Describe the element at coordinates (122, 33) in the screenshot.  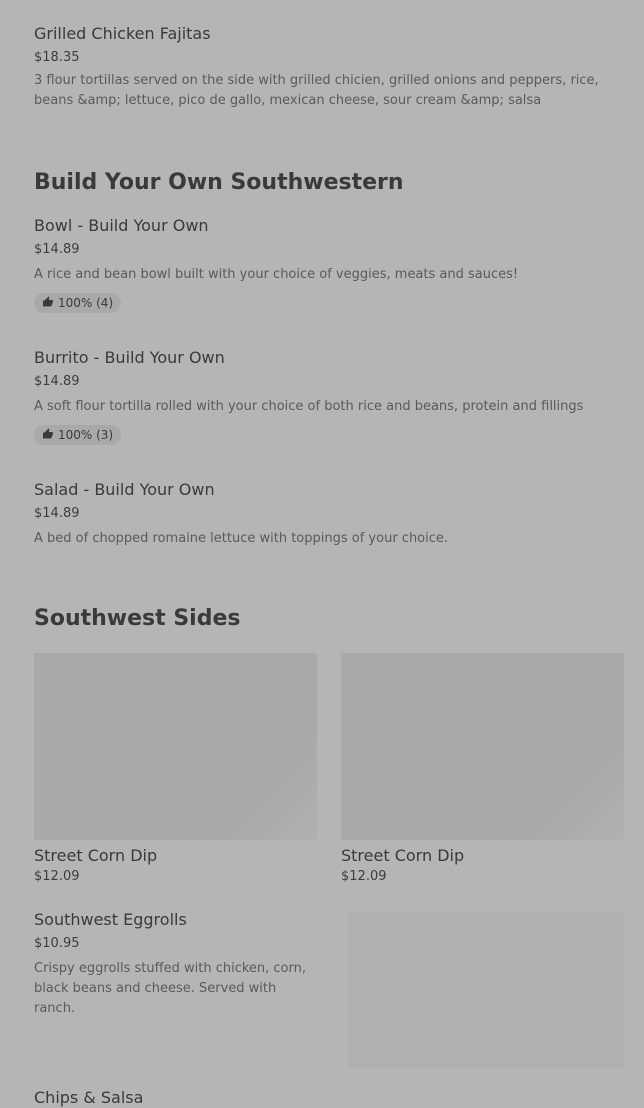
I see `item-name: Grilled Chicken Fajitas` at that location.